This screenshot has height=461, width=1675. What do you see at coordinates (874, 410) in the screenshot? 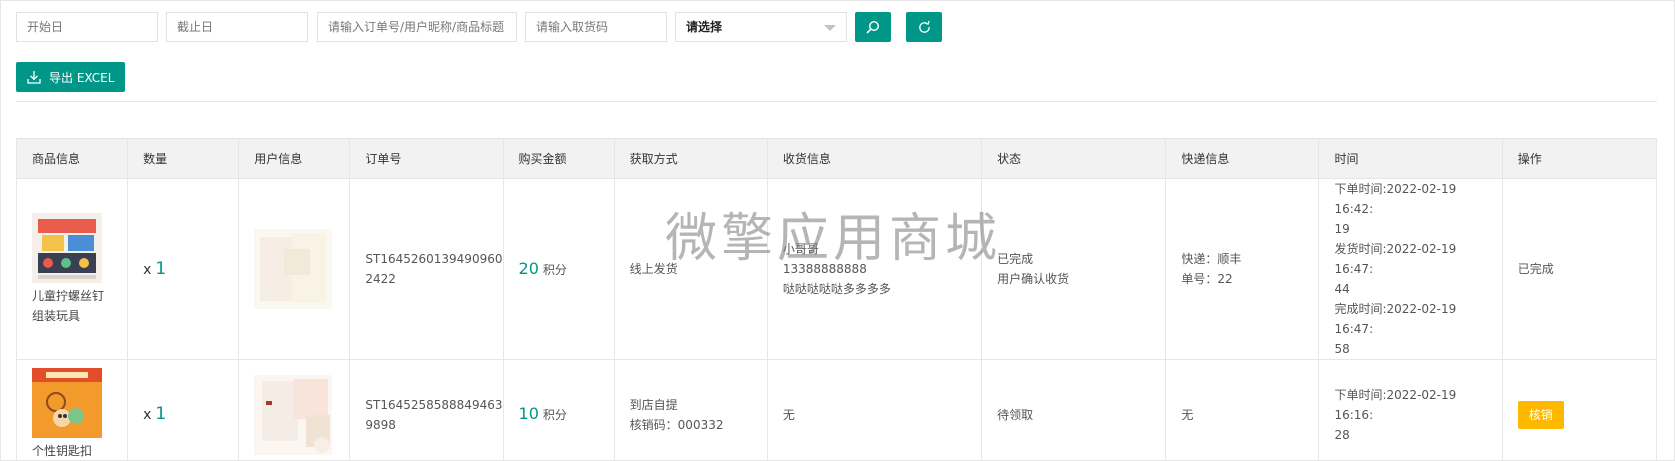
I see `receiver-cell: 无` at bounding box center [874, 410].